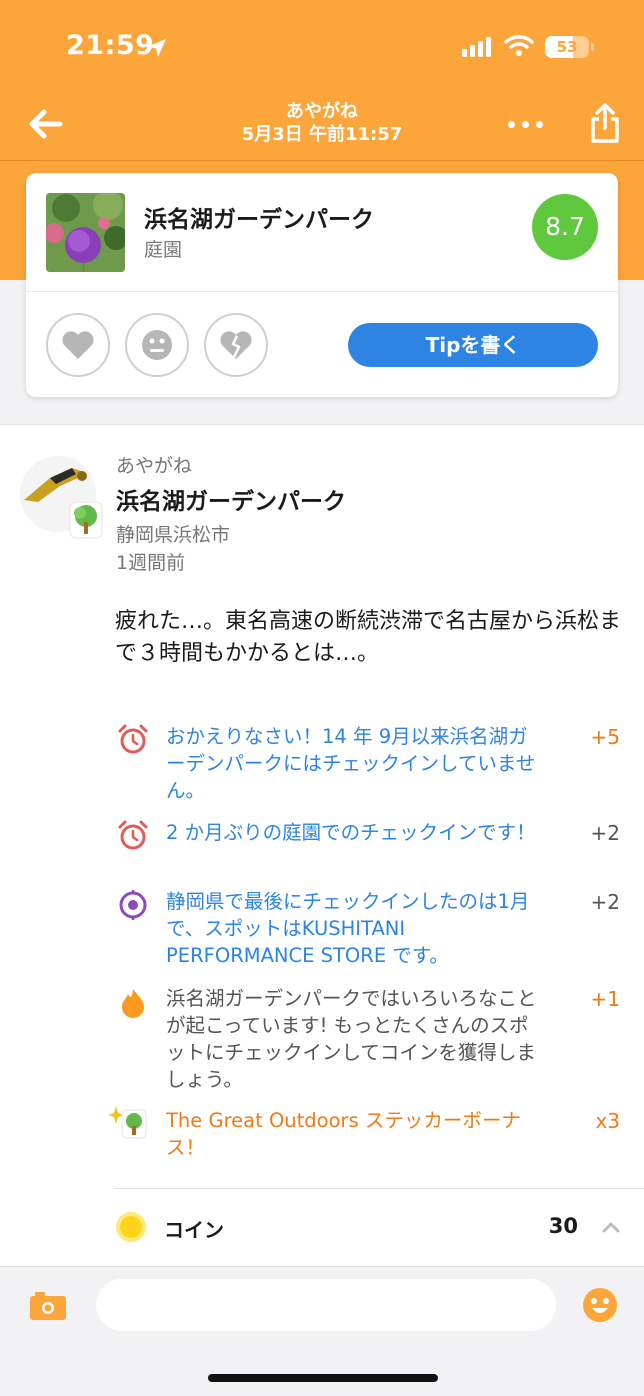  Describe the element at coordinates (525, 124) in the screenshot. I see `more-options-icon` at that location.